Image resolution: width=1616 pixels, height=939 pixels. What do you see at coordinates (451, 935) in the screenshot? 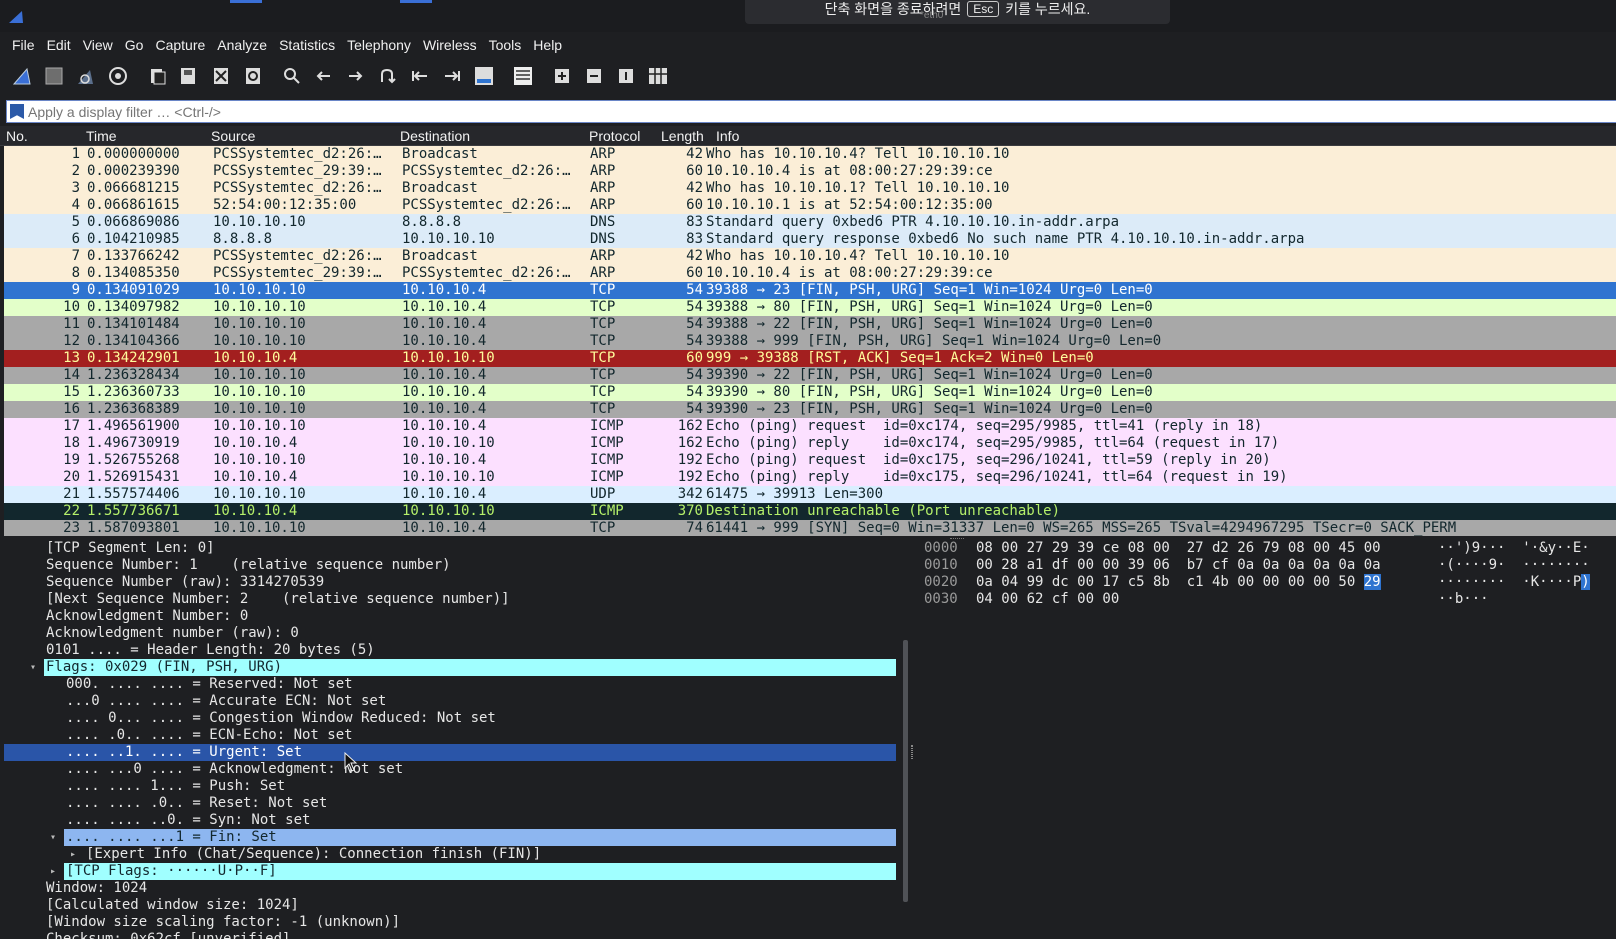
I see `detail-row: Checksum: 0x62cf [unverified]` at bounding box center [451, 935].